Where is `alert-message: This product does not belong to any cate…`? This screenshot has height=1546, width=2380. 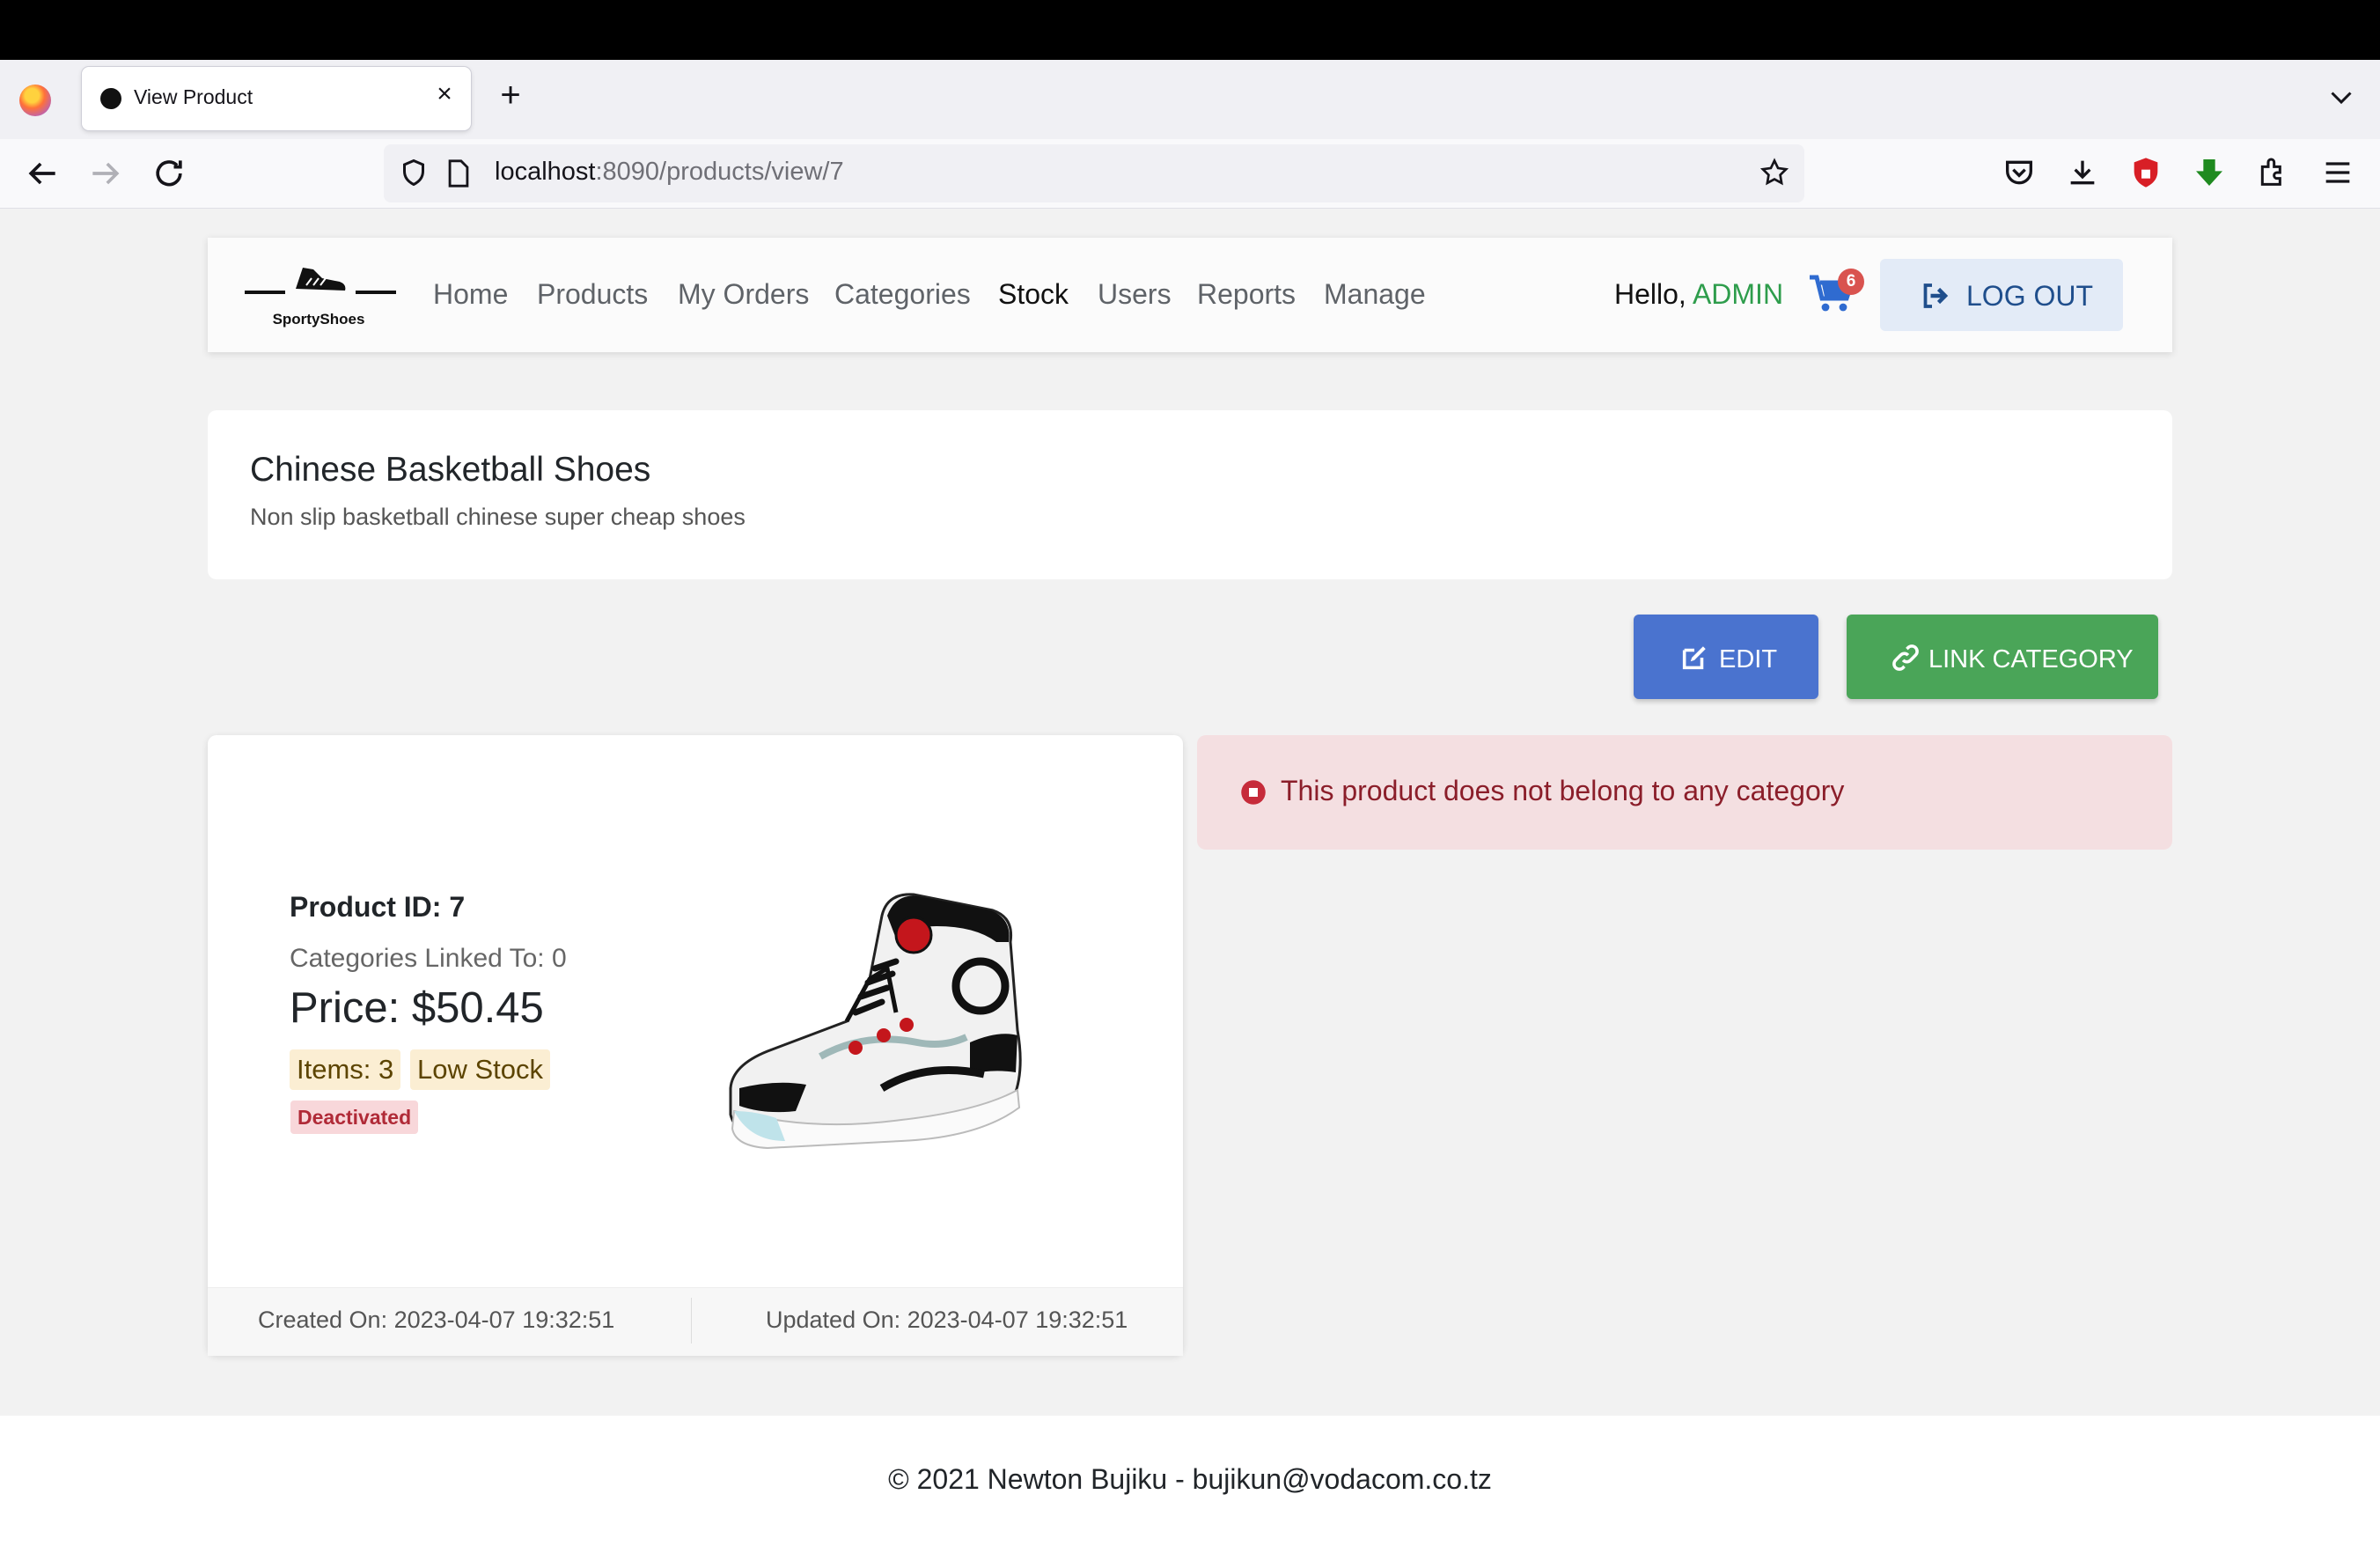 alert-message: This product does not belong to any cate… is located at coordinates (1563, 790).